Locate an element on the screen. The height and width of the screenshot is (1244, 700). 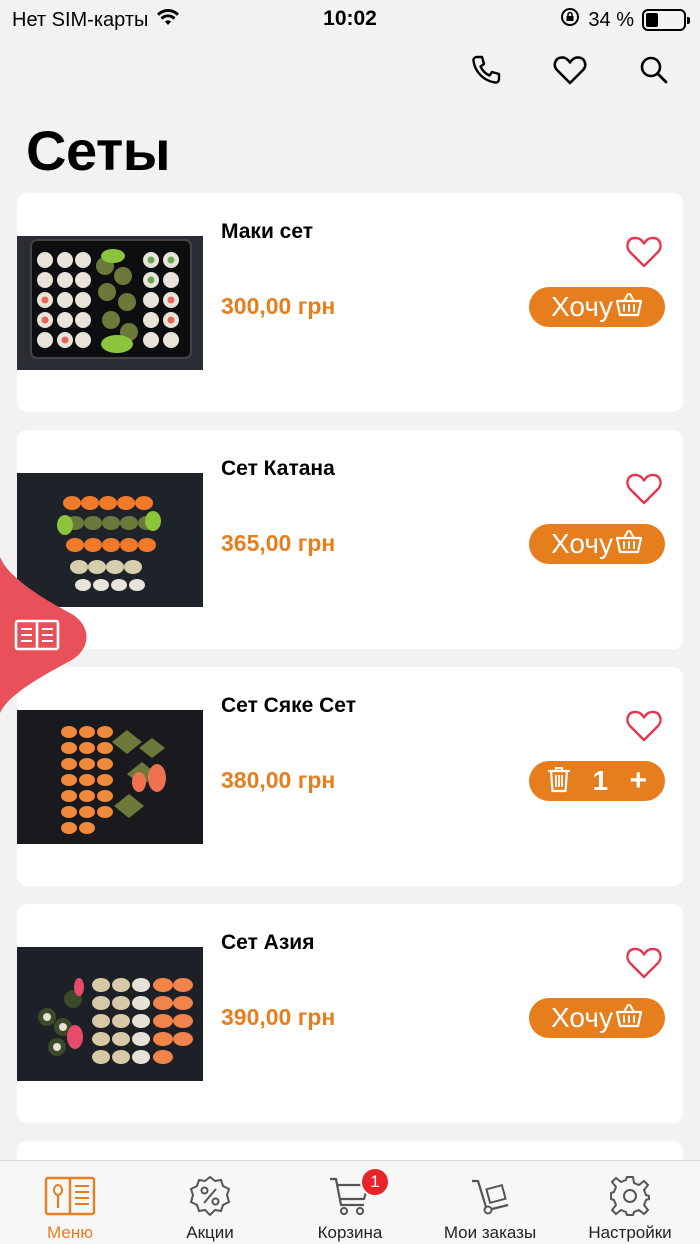
menu-book-icon is located at coordinates (70, 1196).